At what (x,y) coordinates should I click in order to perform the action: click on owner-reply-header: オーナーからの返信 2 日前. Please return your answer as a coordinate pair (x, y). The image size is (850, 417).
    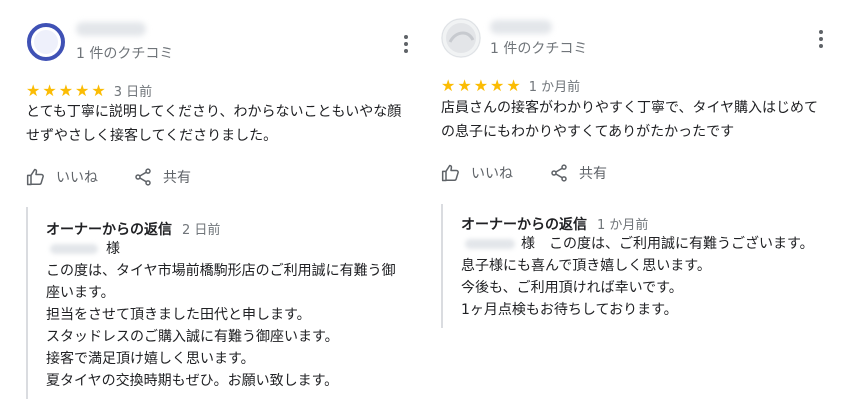
    Looking at the image, I should click on (133, 229).